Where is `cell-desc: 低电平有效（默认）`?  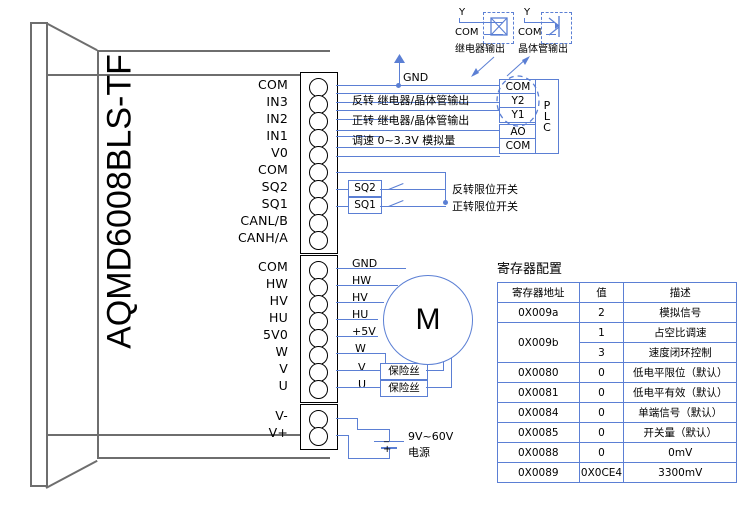
cell-desc: 低电平有效（默认） is located at coordinates (680, 392).